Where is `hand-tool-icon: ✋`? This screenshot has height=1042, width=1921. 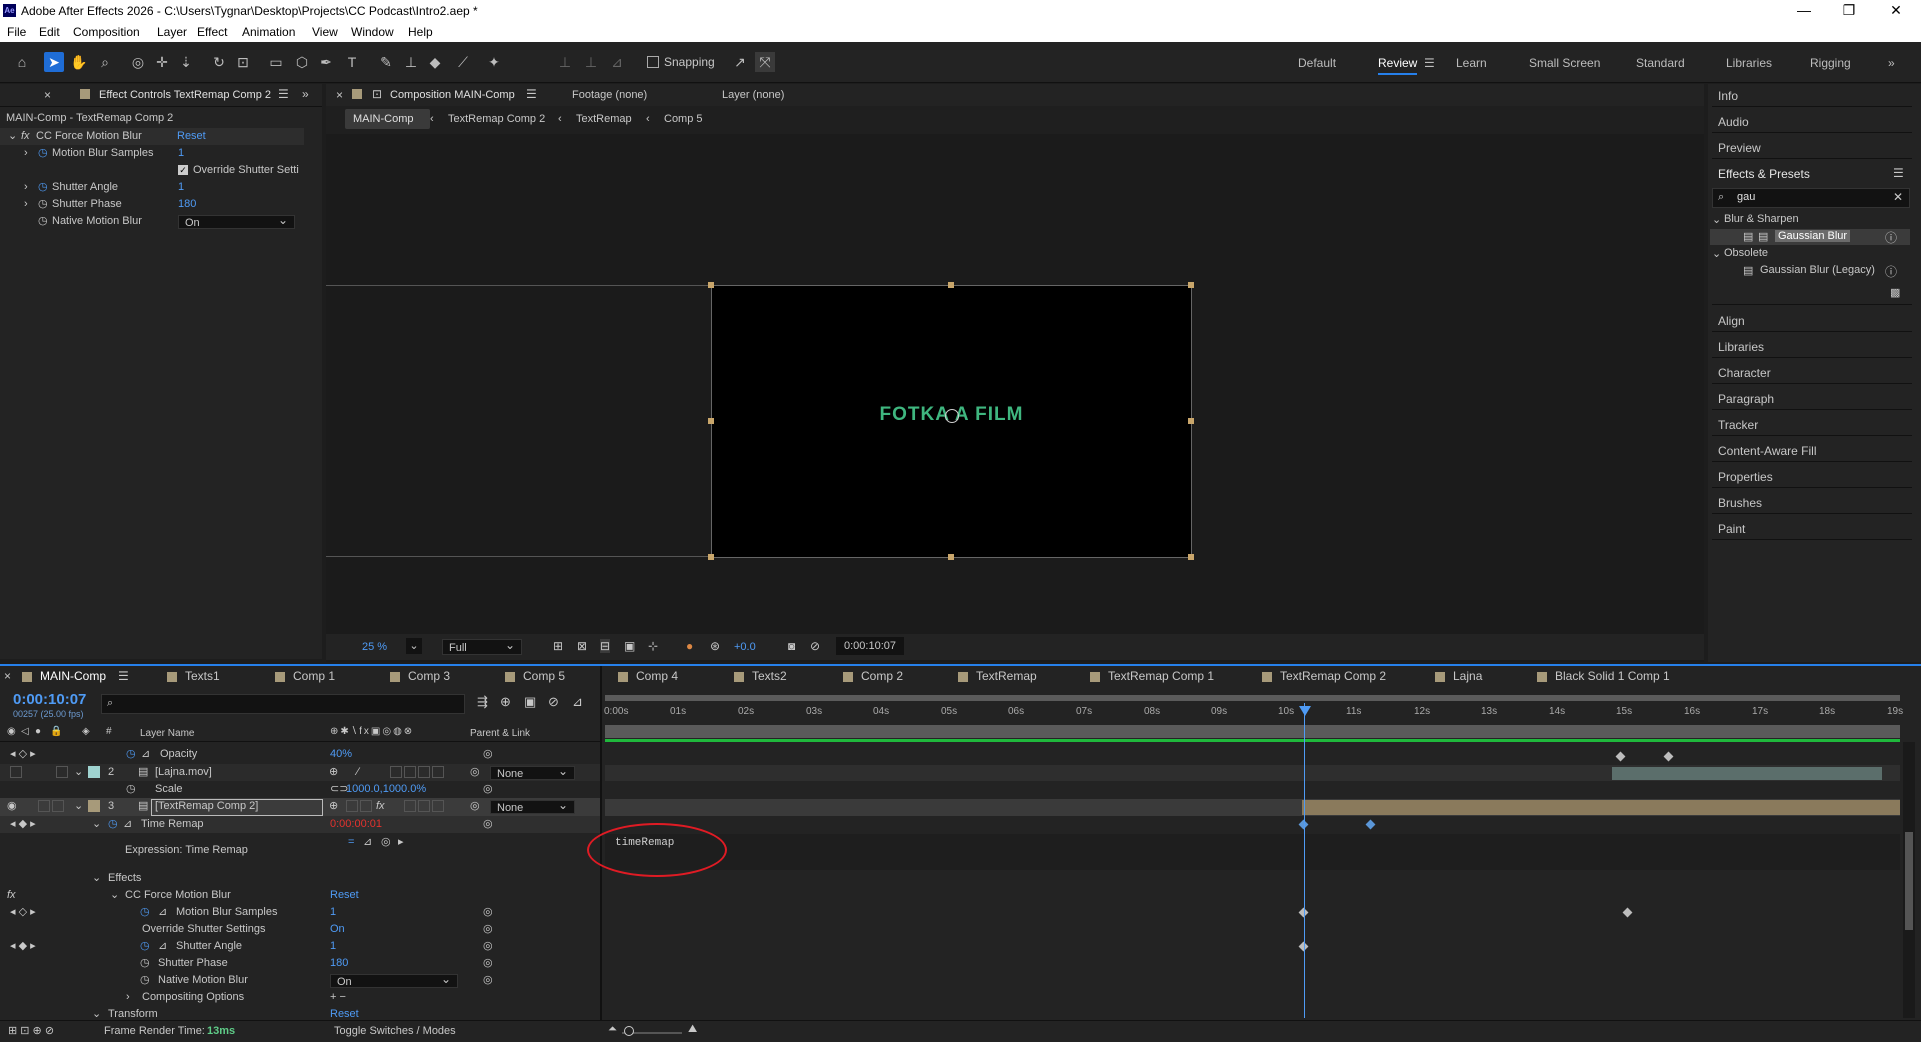
hand-tool-icon: ✋ is located at coordinates (79, 62).